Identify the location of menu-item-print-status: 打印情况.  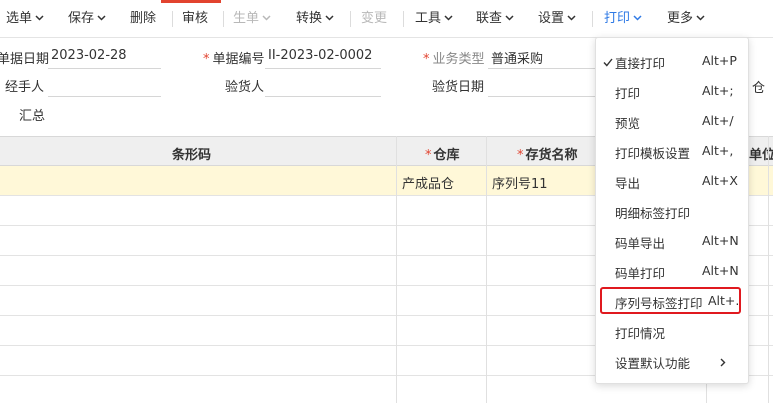
(672, 331).